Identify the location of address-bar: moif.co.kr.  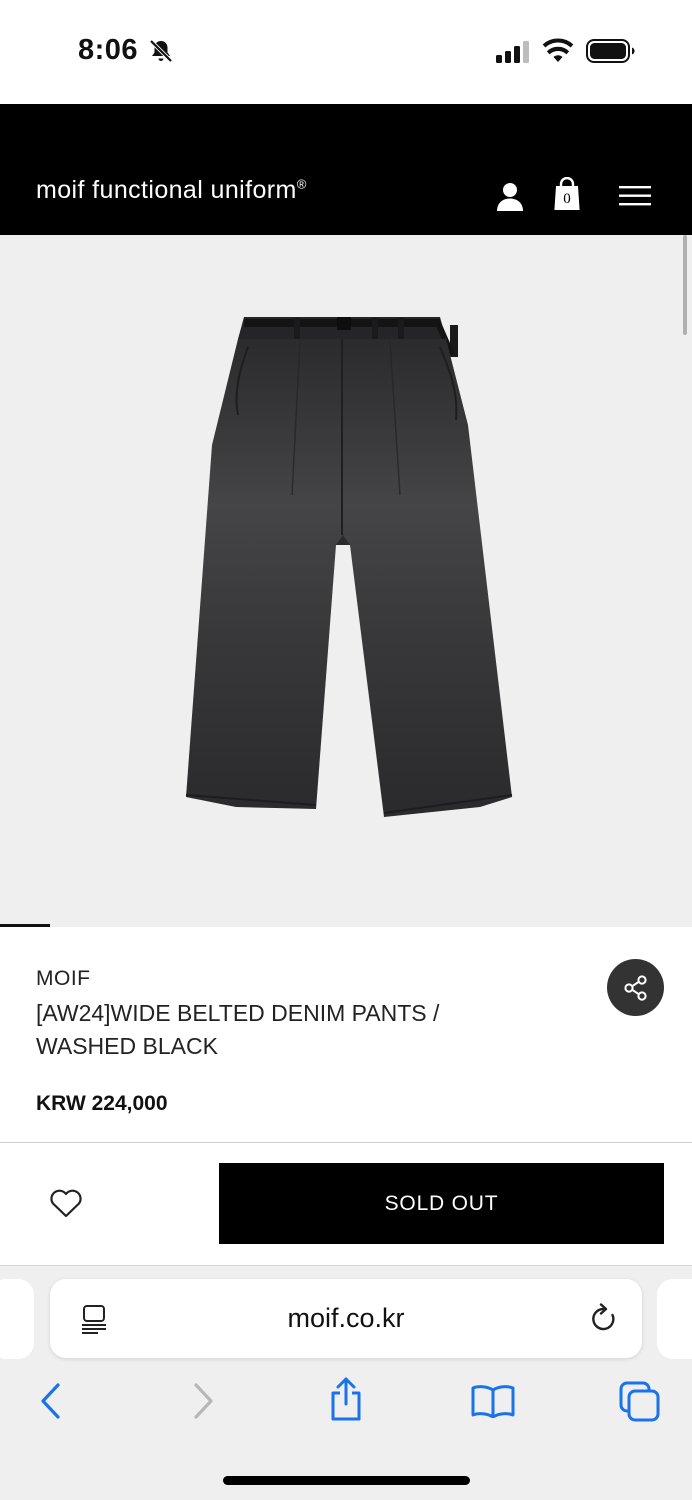
(346, 1318).